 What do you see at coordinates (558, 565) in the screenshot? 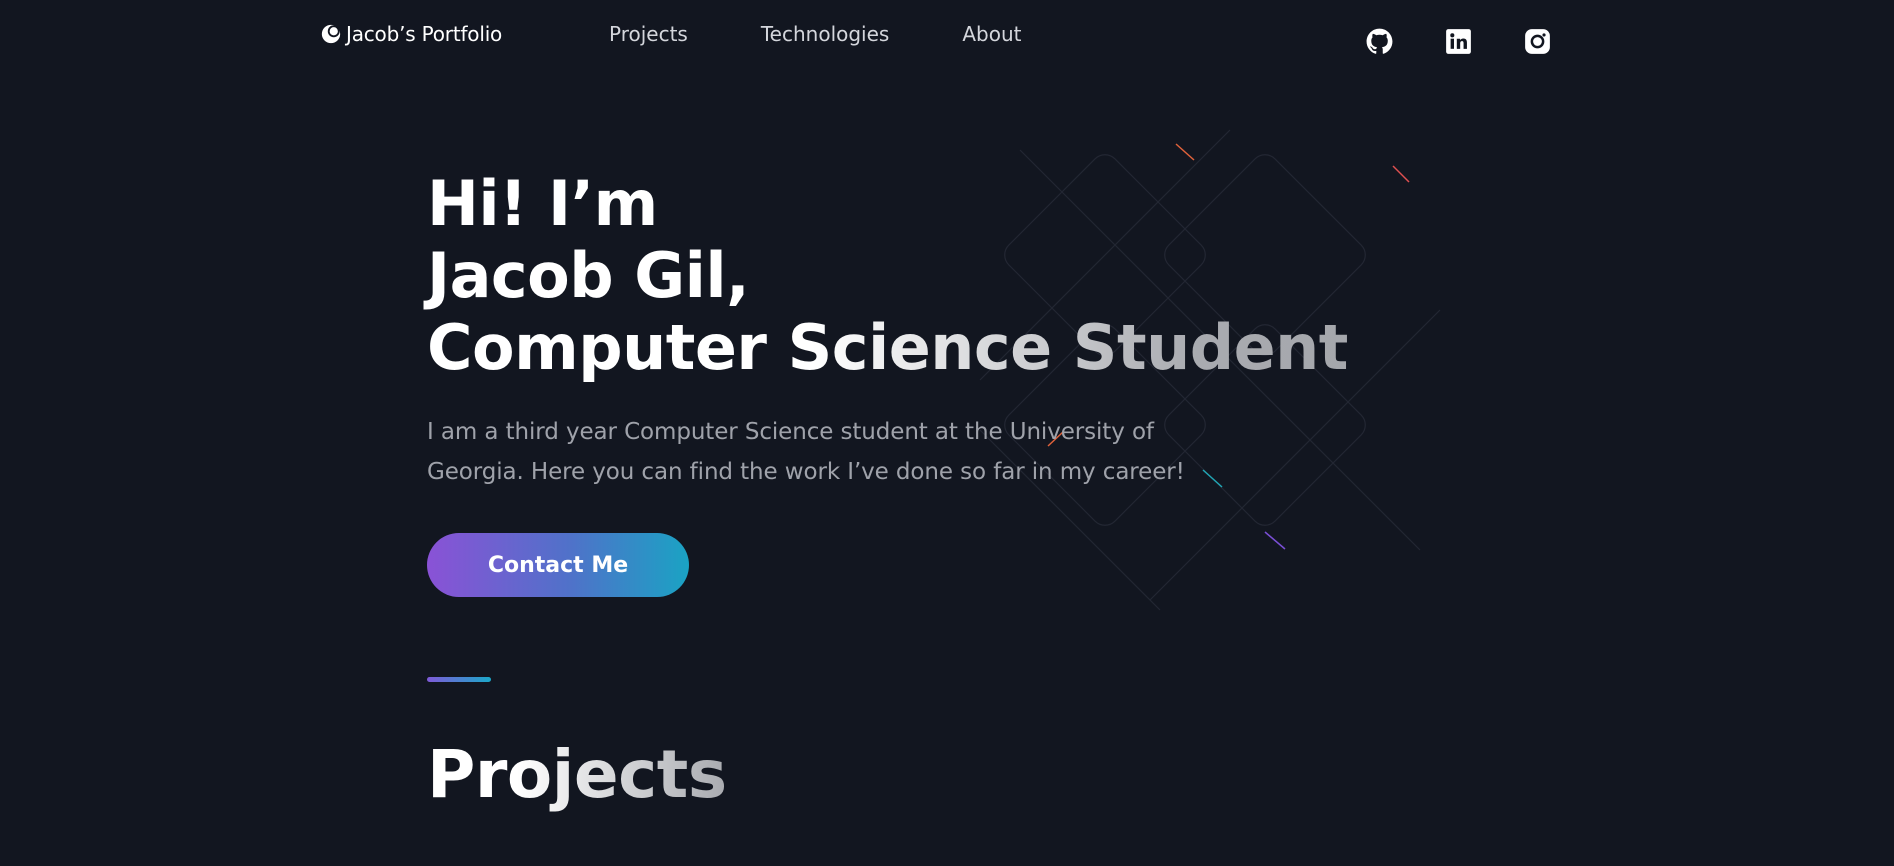
I see `contact-me-button: Contact Me` at bounding box center [558, 565].